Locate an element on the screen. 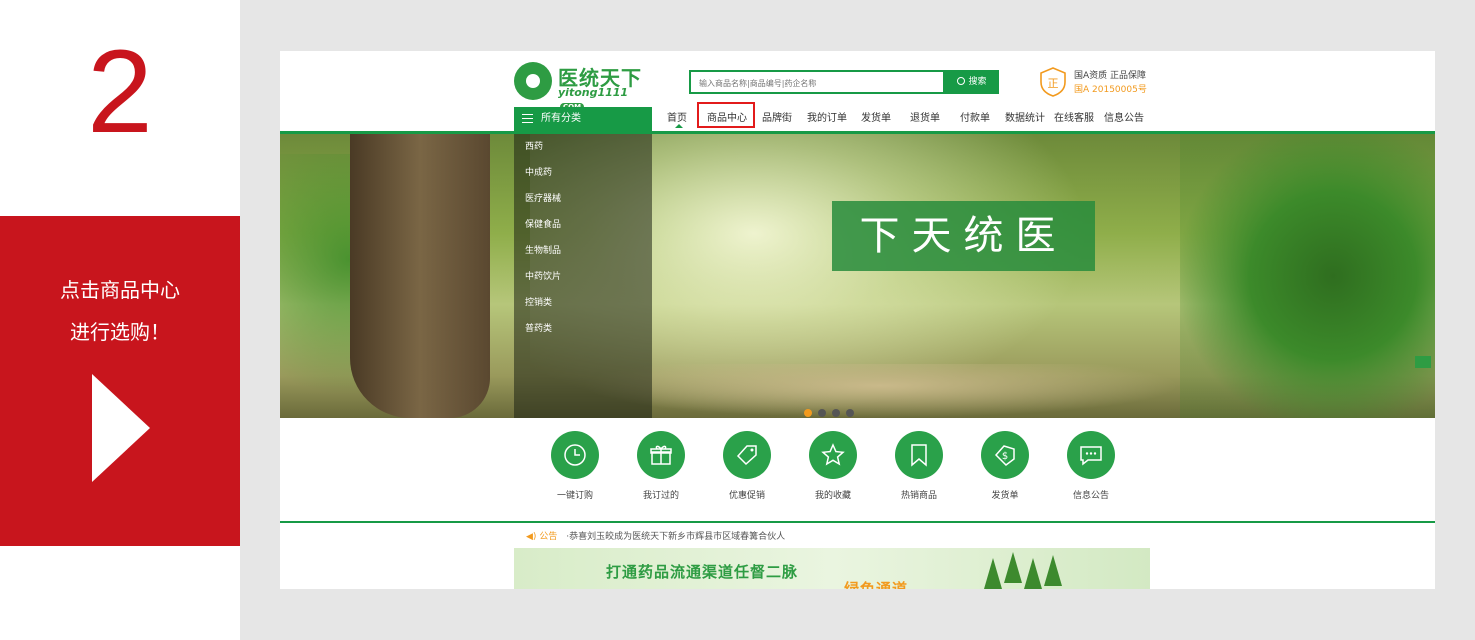 Image resolution: width=1475 pixels, height=640 pixels. tag-icon is located at coordinates (747, 455).